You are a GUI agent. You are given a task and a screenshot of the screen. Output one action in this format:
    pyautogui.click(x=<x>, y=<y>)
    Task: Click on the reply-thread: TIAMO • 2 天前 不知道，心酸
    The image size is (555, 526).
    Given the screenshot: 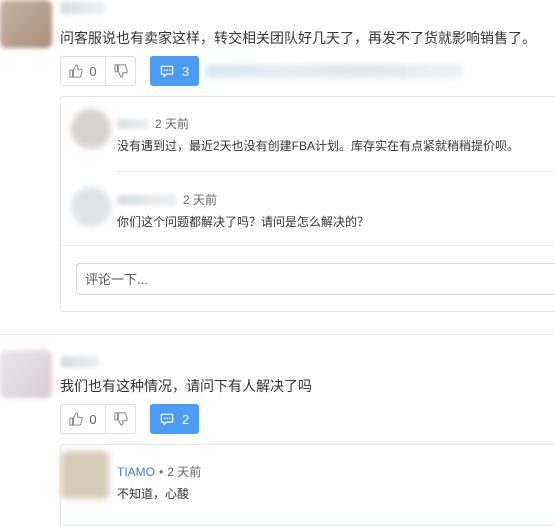 What is the action you would take?
    pyautogui.click(x=307, y=485)
    